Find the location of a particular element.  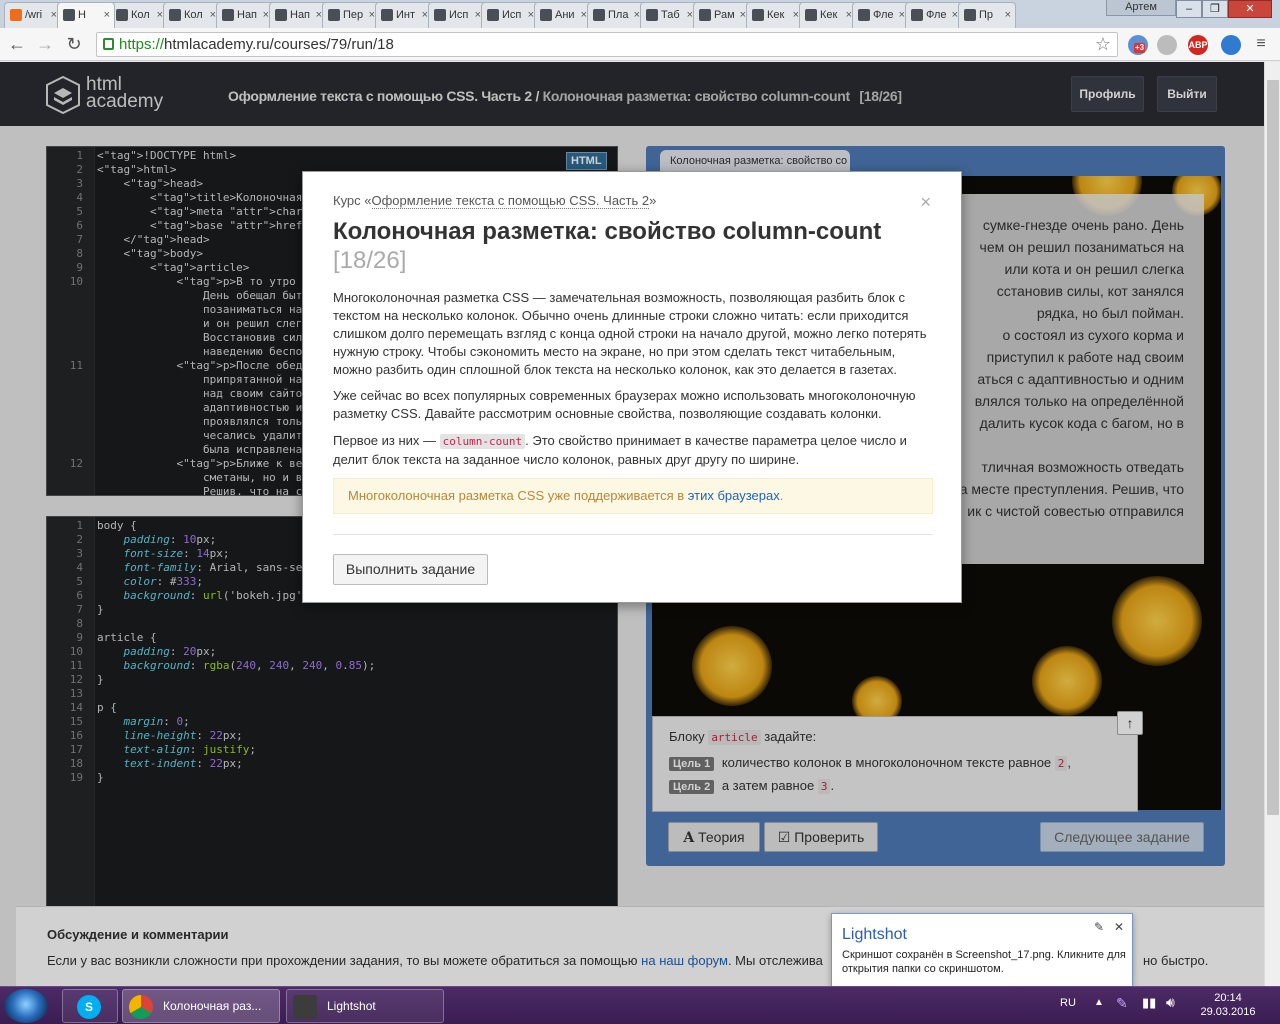

toast-title: Lightshot is located at coordinates (874, 934).